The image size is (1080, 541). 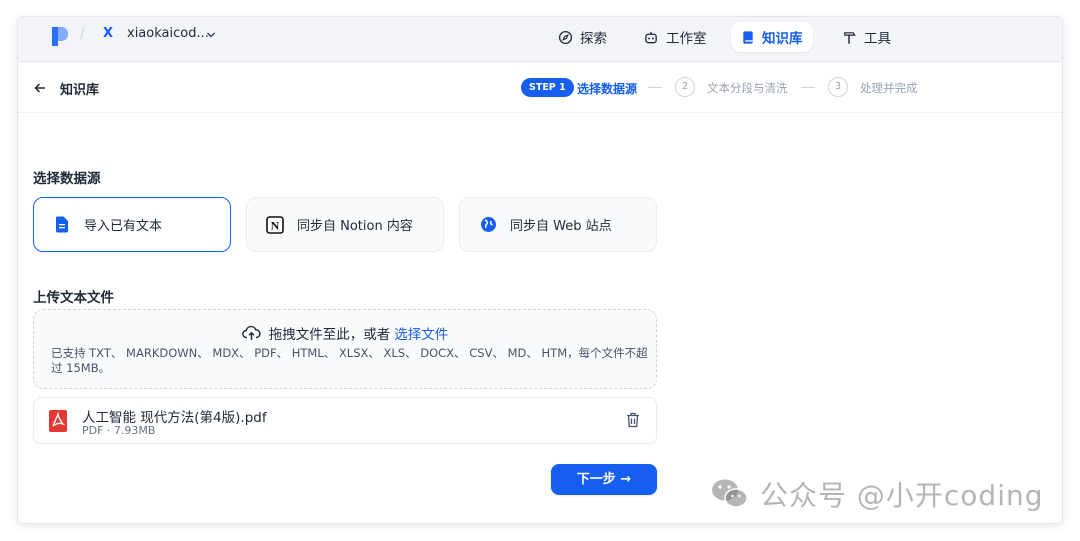 What do you see at coordinates (60, 36) in the screenshot?
I see `app-logo-icon` at bounding box center [60, 36].